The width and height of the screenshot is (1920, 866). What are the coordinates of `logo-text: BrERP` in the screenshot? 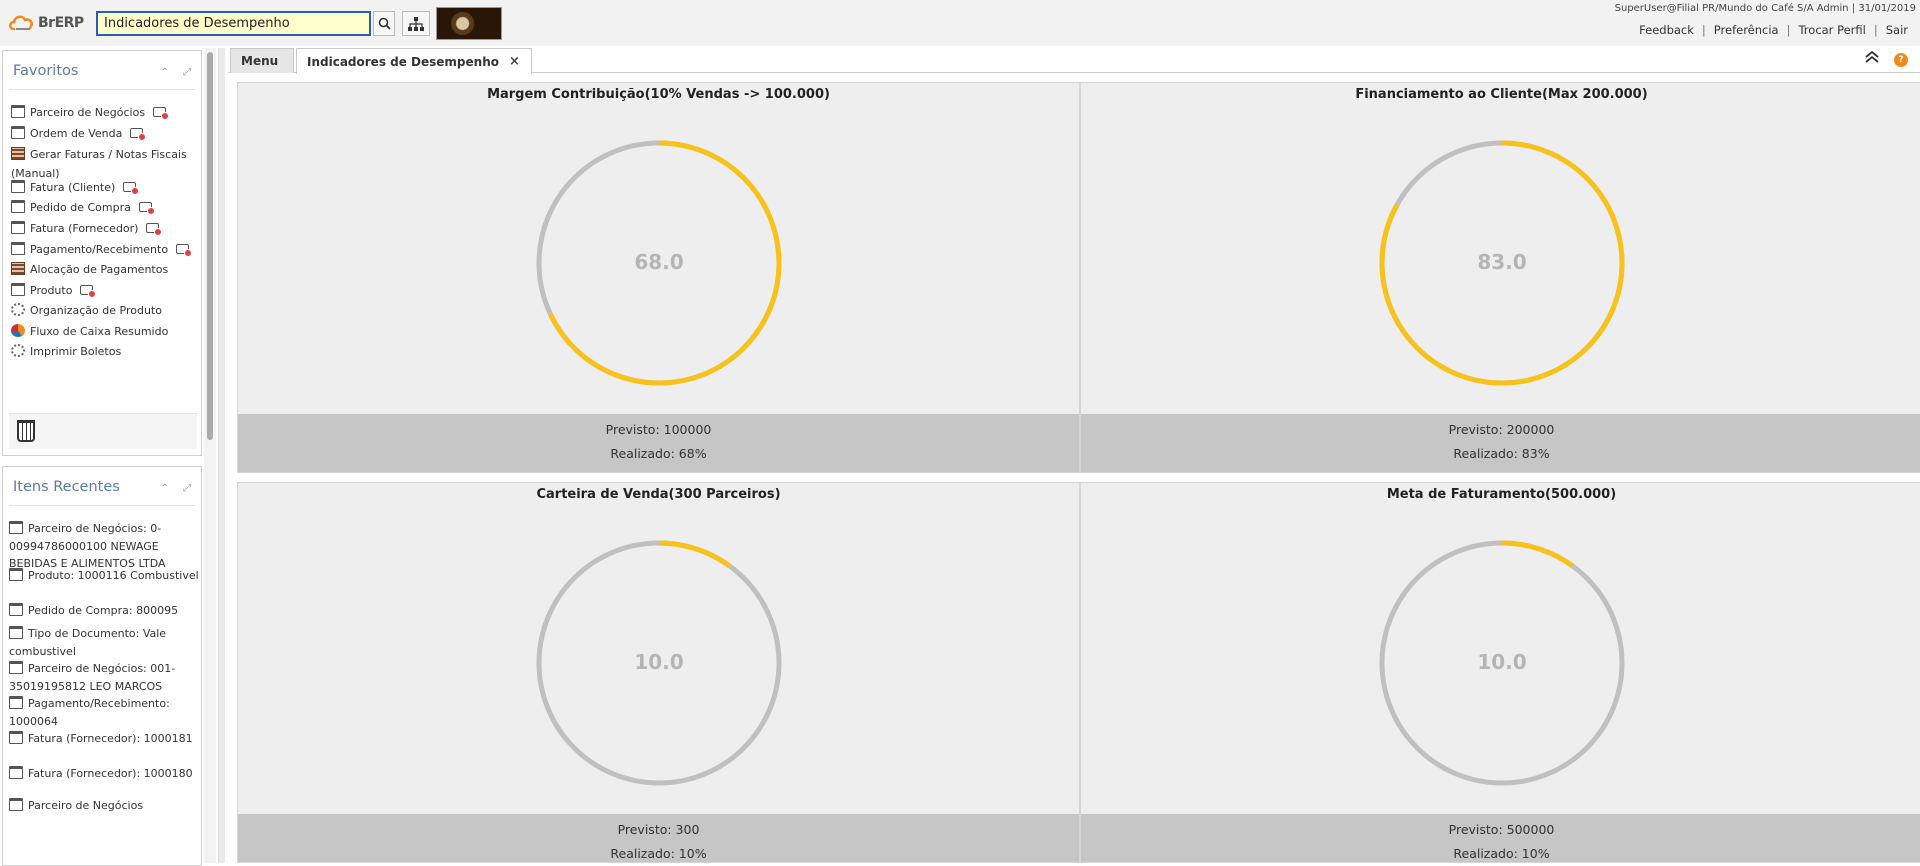 It's located at (61, 23).